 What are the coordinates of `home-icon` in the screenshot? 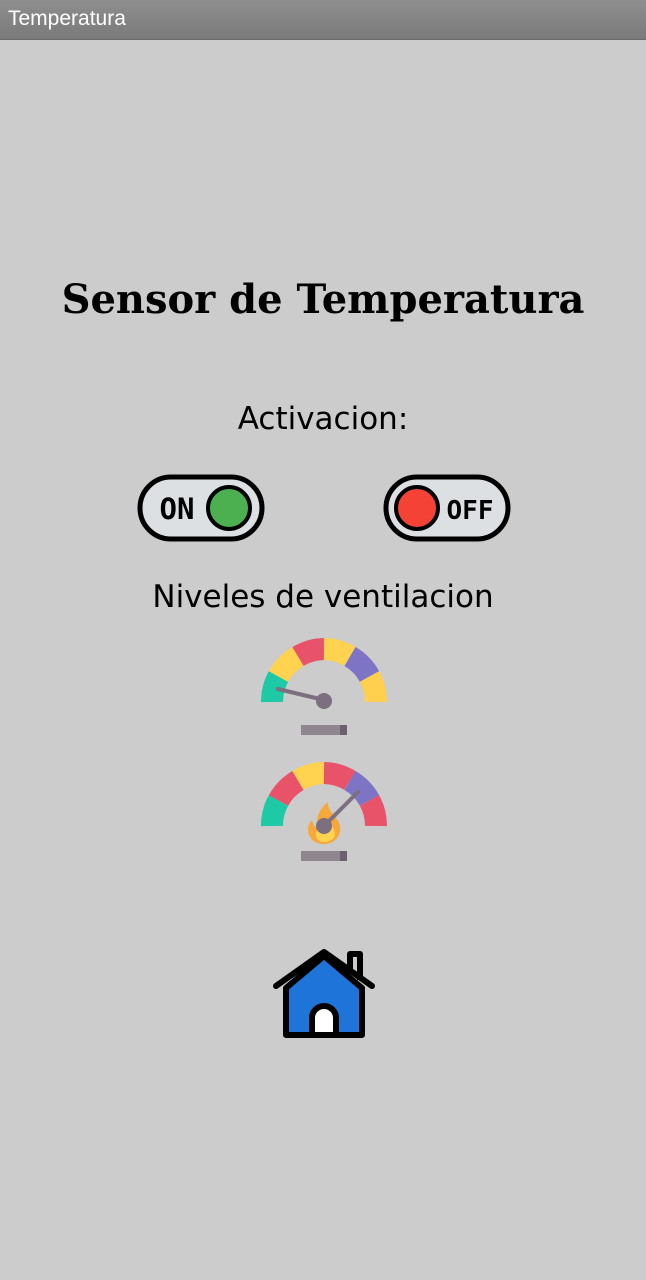 It's located at (324, 993).